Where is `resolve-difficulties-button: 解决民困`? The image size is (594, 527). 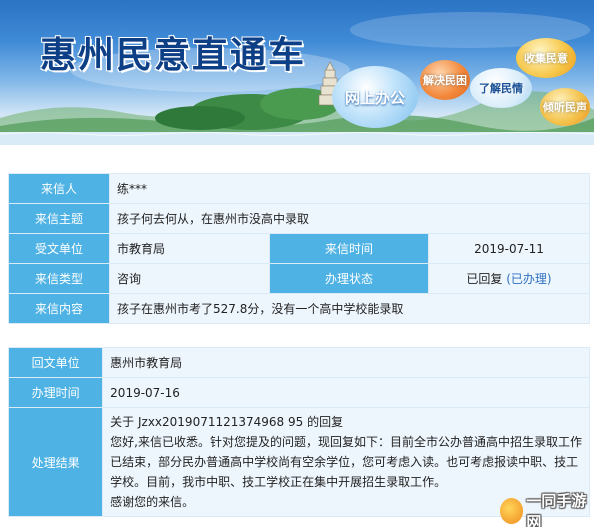 resolve-difficulties-button: 解决民困 is located at coordinates (445, 80).